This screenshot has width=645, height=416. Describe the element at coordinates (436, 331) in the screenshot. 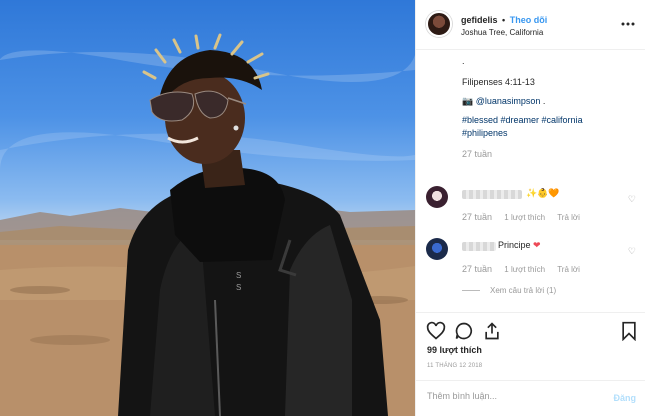

I see `like-heart-icon` at that location.